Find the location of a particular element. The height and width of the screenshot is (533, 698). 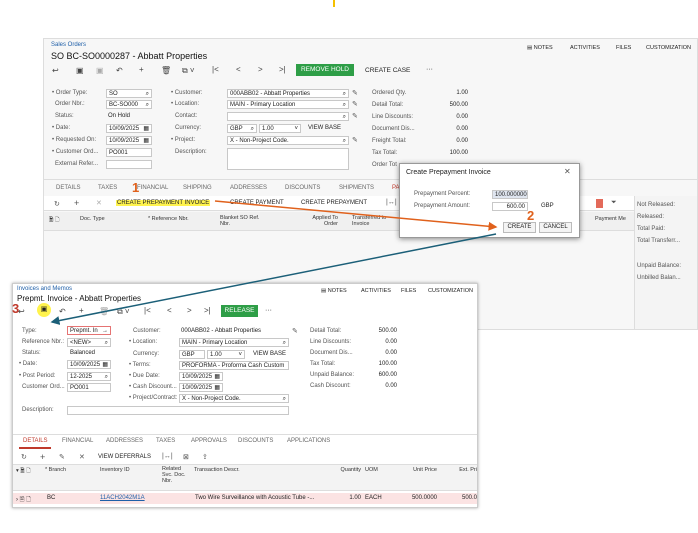

step-1-marker: 1 is located at coordinates (136, 187).